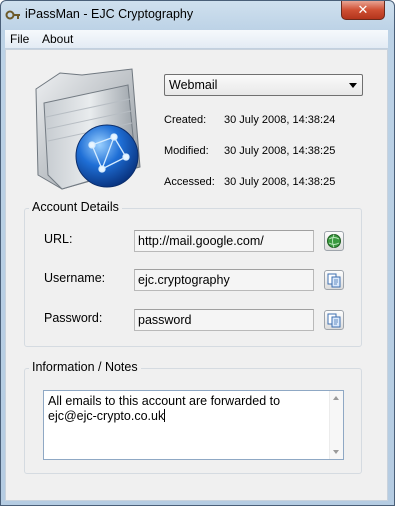 The width and height of the screenshot is (395, 506). What do you see at coordinates (280, 182) in the screenshot?
I see `accessed-value: 30 July 2008, 14:38:25` at bounding box center [280, 182].